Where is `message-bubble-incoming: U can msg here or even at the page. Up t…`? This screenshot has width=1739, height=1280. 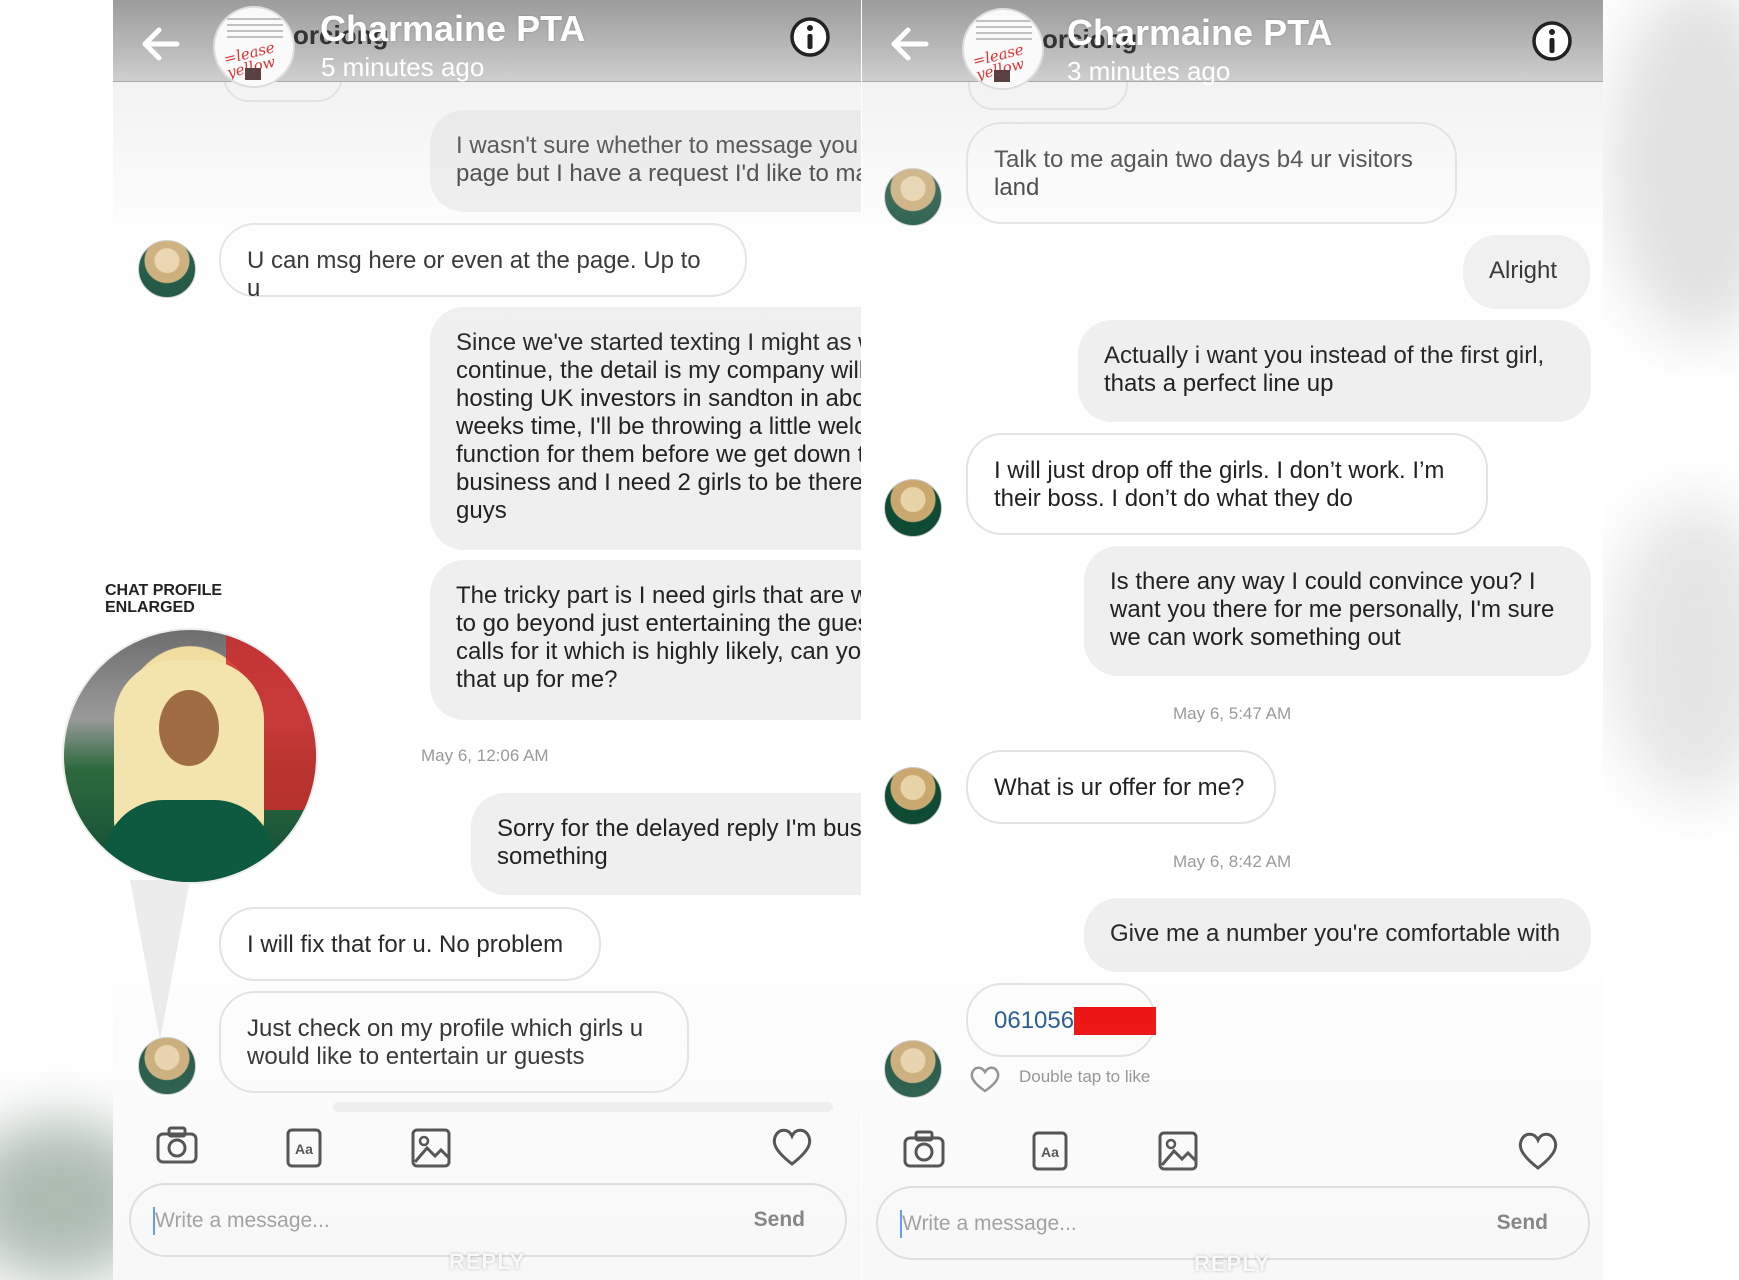 message-bubble-incoming: U can msg here or even at the page. Up t… is located at coordinates (483, 262).